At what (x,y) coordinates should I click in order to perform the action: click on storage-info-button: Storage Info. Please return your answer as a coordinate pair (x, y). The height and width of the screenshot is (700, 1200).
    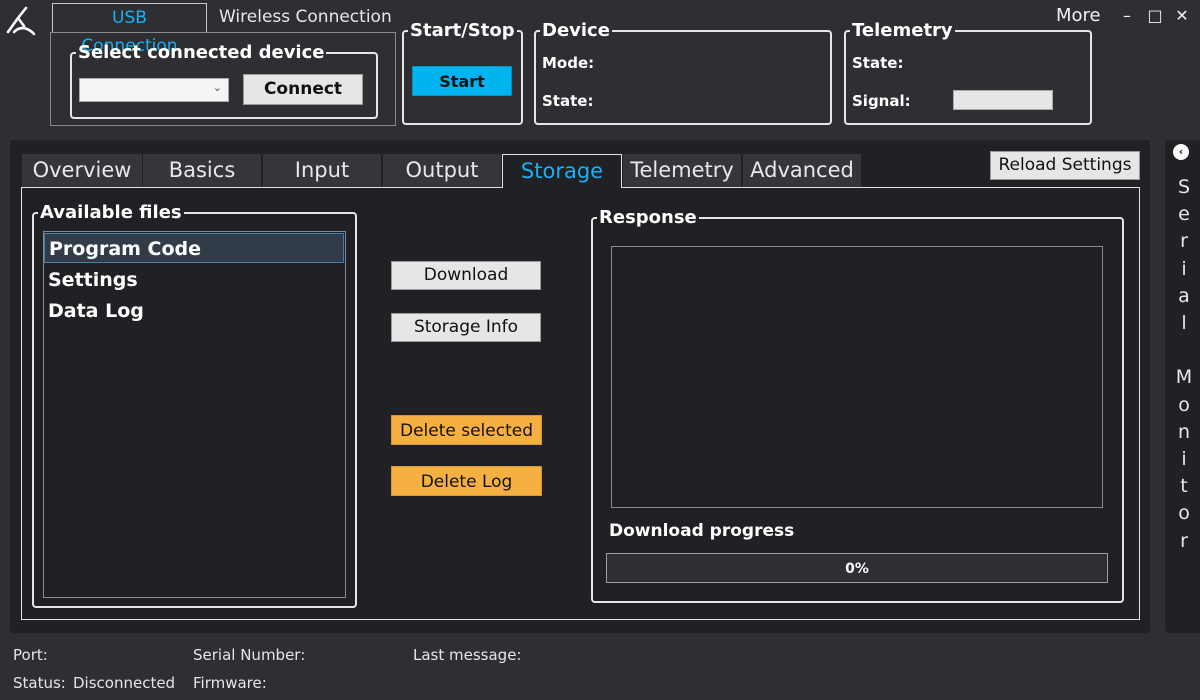
    Looking at the image, I should click on (466, 327).